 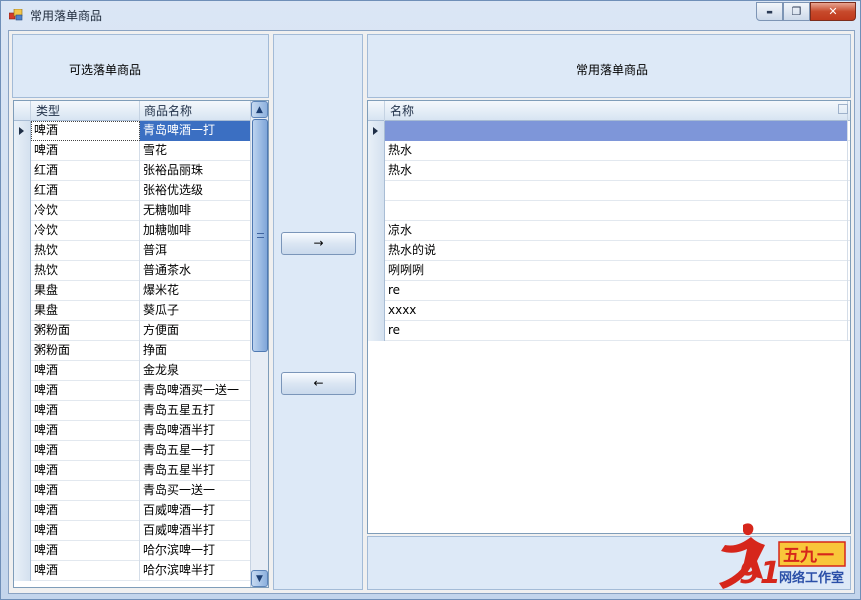 What do you see at coordinates (195, 131) in the screenshot?
I see `cell-name: 青岛啤酒一打` at bounding box center [195, 131].